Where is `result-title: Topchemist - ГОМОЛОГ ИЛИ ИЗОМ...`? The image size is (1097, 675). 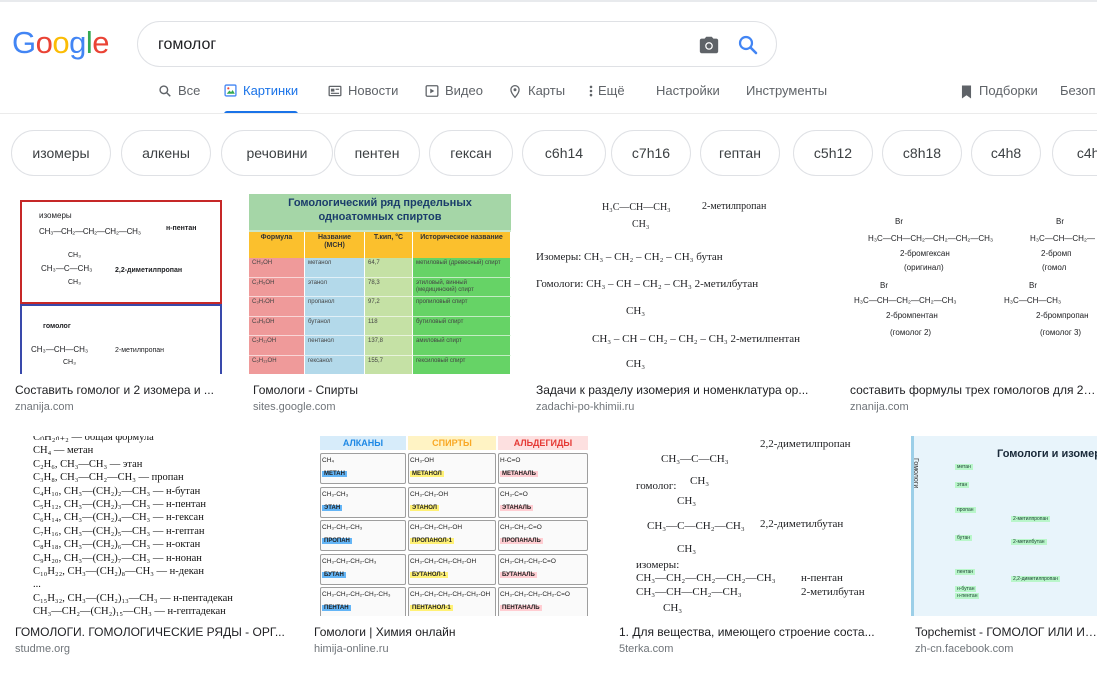
result-title: Topchemist - ГОМОЛОГ ИЛИ ИЗОМ... is located at coordinates (1006, 632).